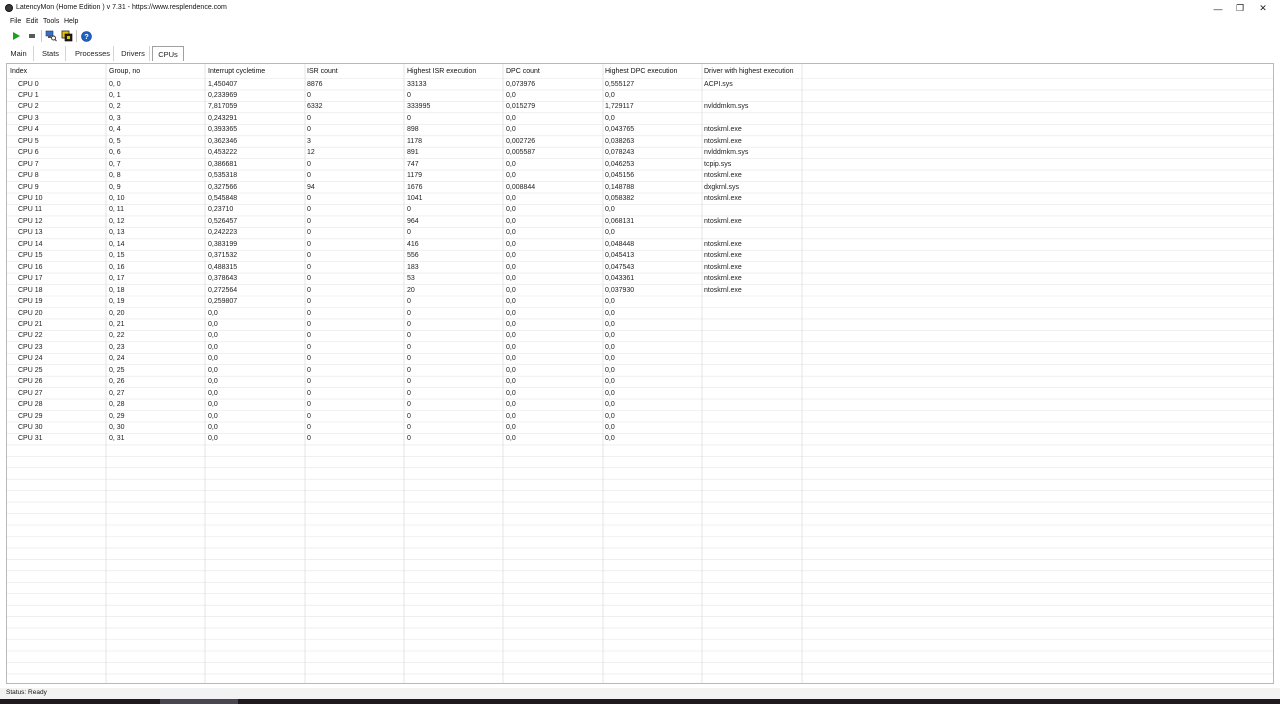 This screenshot has width=1280, height=704. I want to click on table-cell: 0,386681, so click(223, 164).